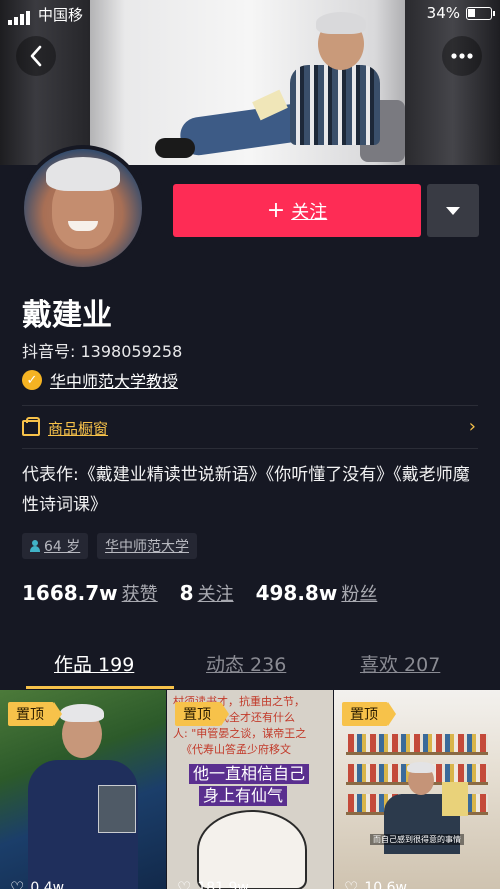 This screenshot has height=889, width=500. Describe the element at coordinates (186, 593) in the screenshot. I see `following-count: 8` at that location.